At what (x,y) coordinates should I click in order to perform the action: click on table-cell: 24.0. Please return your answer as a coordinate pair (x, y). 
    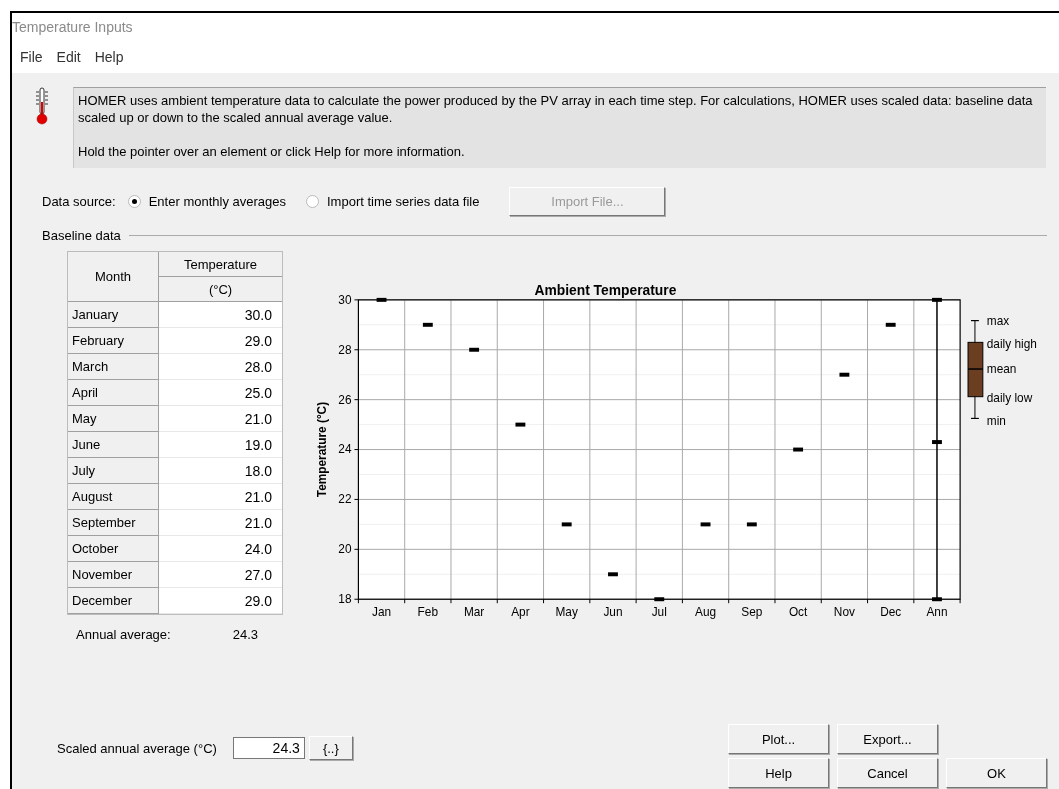
    Looking at the image, I should click on (220, 549).